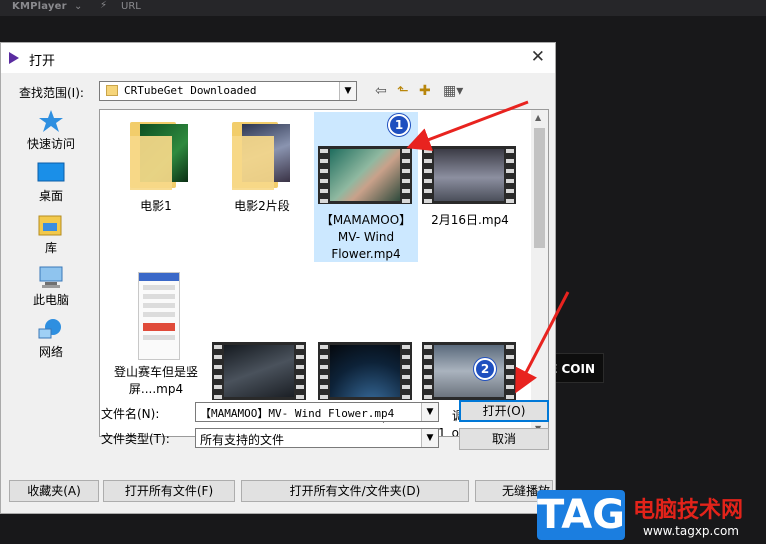 The height and width of the screenshot is (544, 766). What do you see at coordinates (688, 510) in the screenshot?
I see `watermark-site-name: 电脑技术网` at bounding box center [688, 510].